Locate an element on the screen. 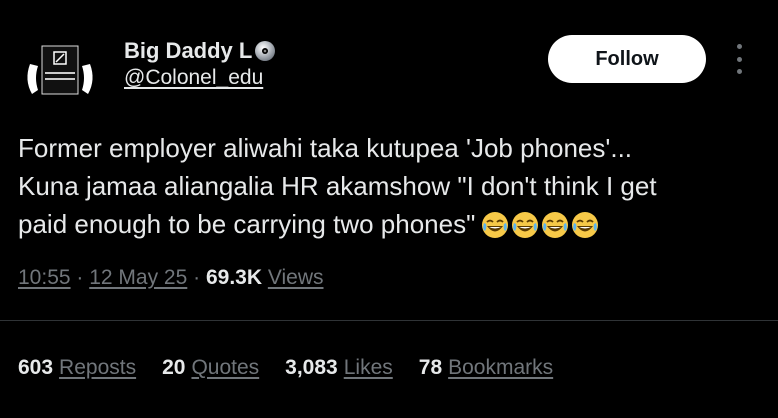 The width and height of the screenshot is (778, 418). tweet-emojis is located at coordinates (540, 225).